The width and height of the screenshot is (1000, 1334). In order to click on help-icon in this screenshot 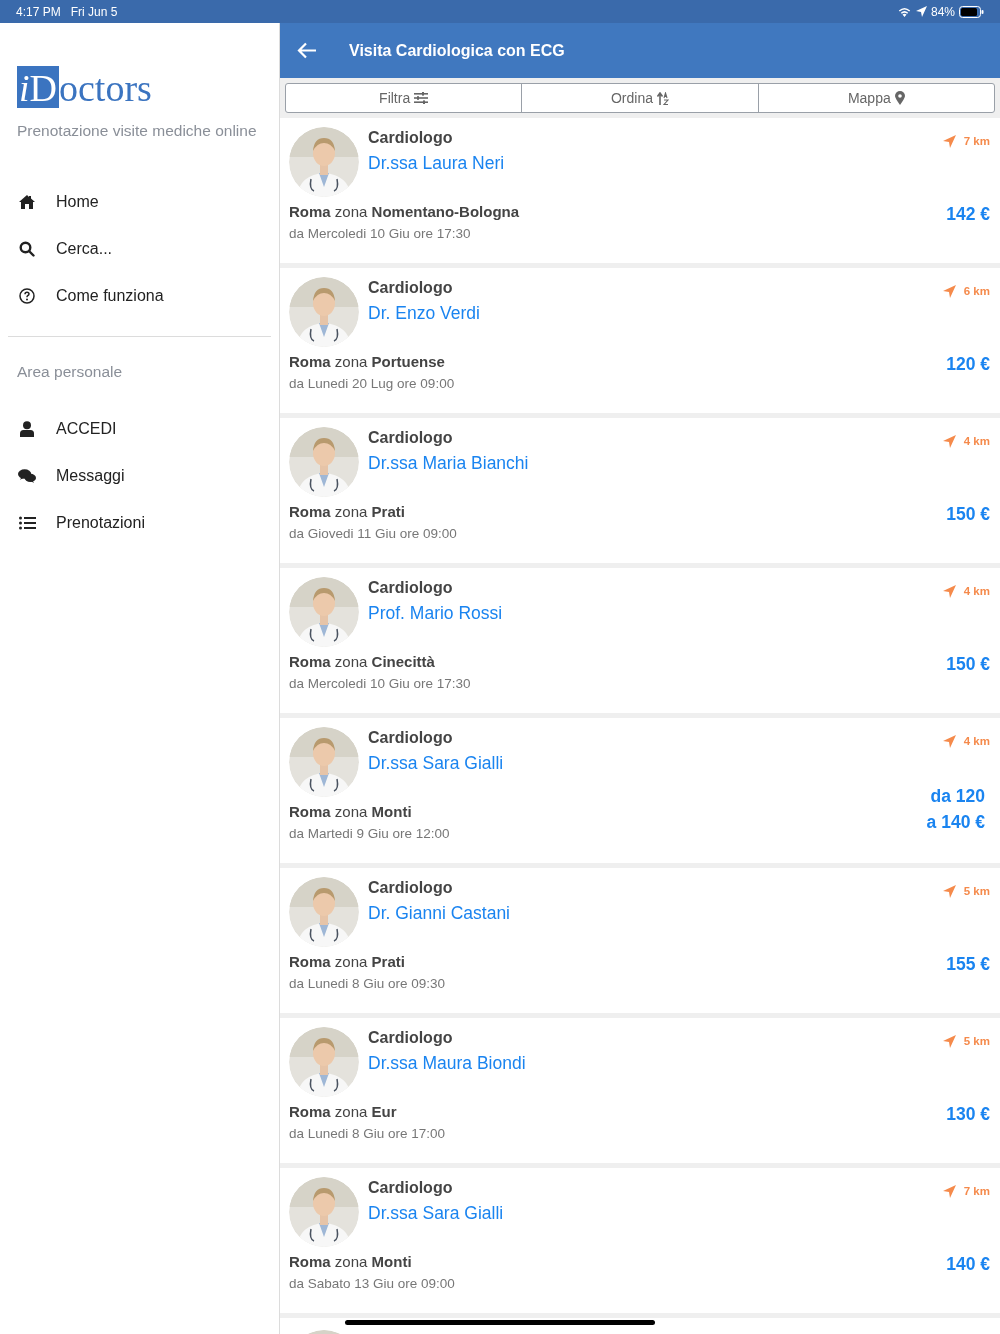, I will do `click(27, 295)`.